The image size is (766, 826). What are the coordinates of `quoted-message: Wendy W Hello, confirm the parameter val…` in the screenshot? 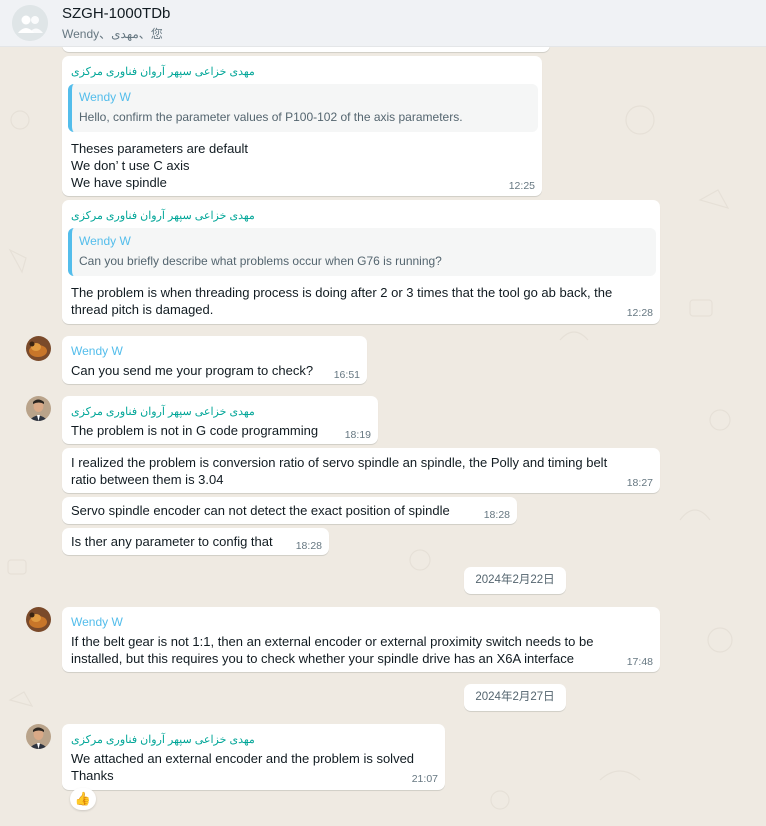 It's located at (303, 108).